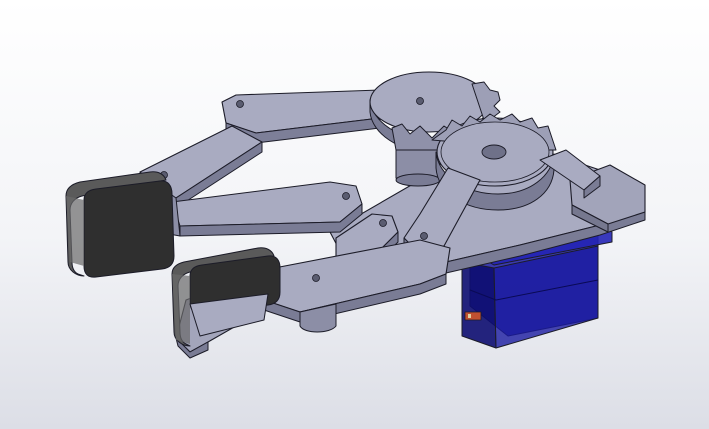 This screenshot has width=709, height=429. What do you see at coordinates (418, 180) in the screenshot?
I see `top-gear-boss-bottom` at bounding box center [418, 180].